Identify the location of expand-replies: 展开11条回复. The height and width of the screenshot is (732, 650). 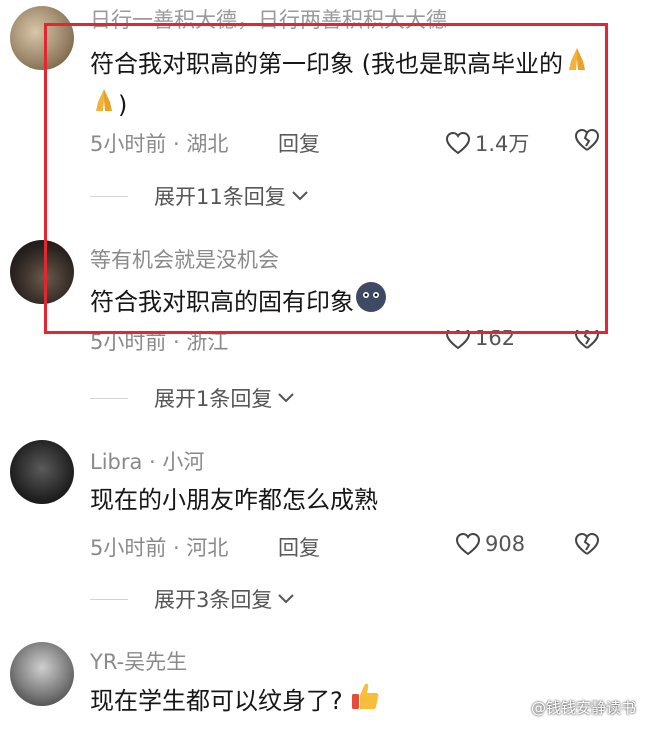
(200, 196).